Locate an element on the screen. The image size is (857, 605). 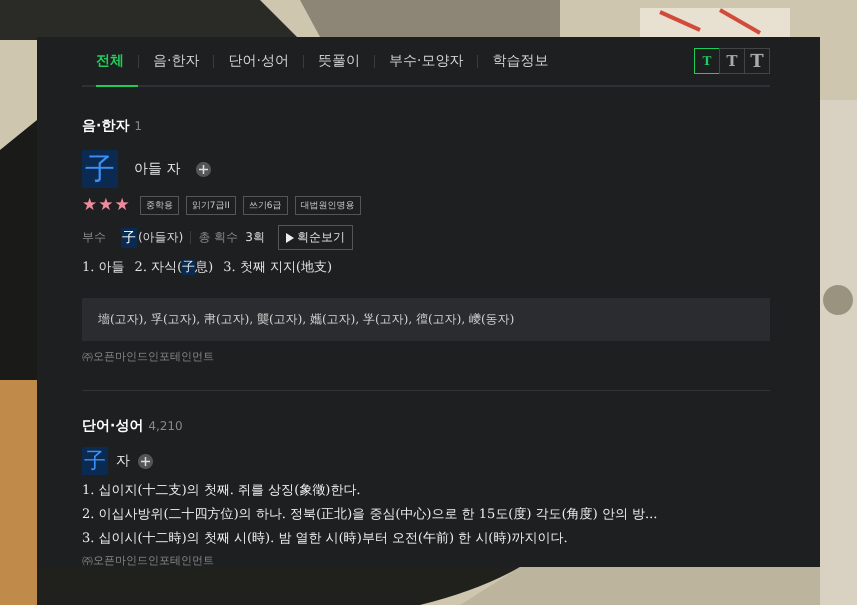
hanja-reading: 자 is located at coordinates (123, 461).